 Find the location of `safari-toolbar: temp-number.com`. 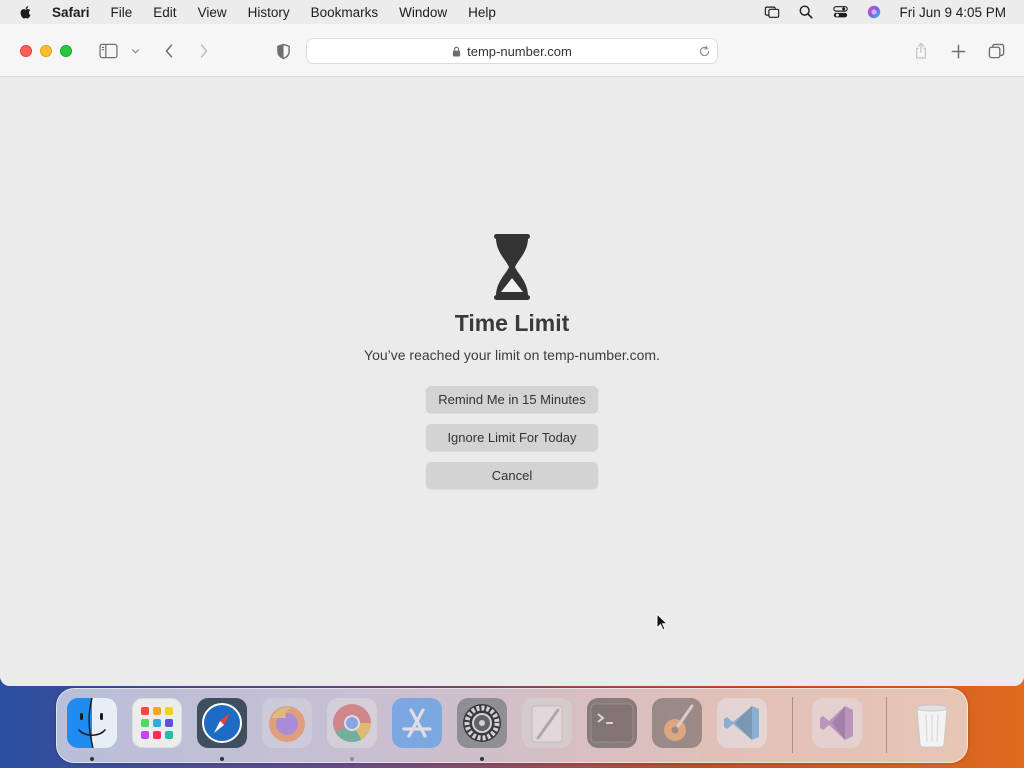

safari-toolbar: temp-number.com is located at coordinates (512, 50).